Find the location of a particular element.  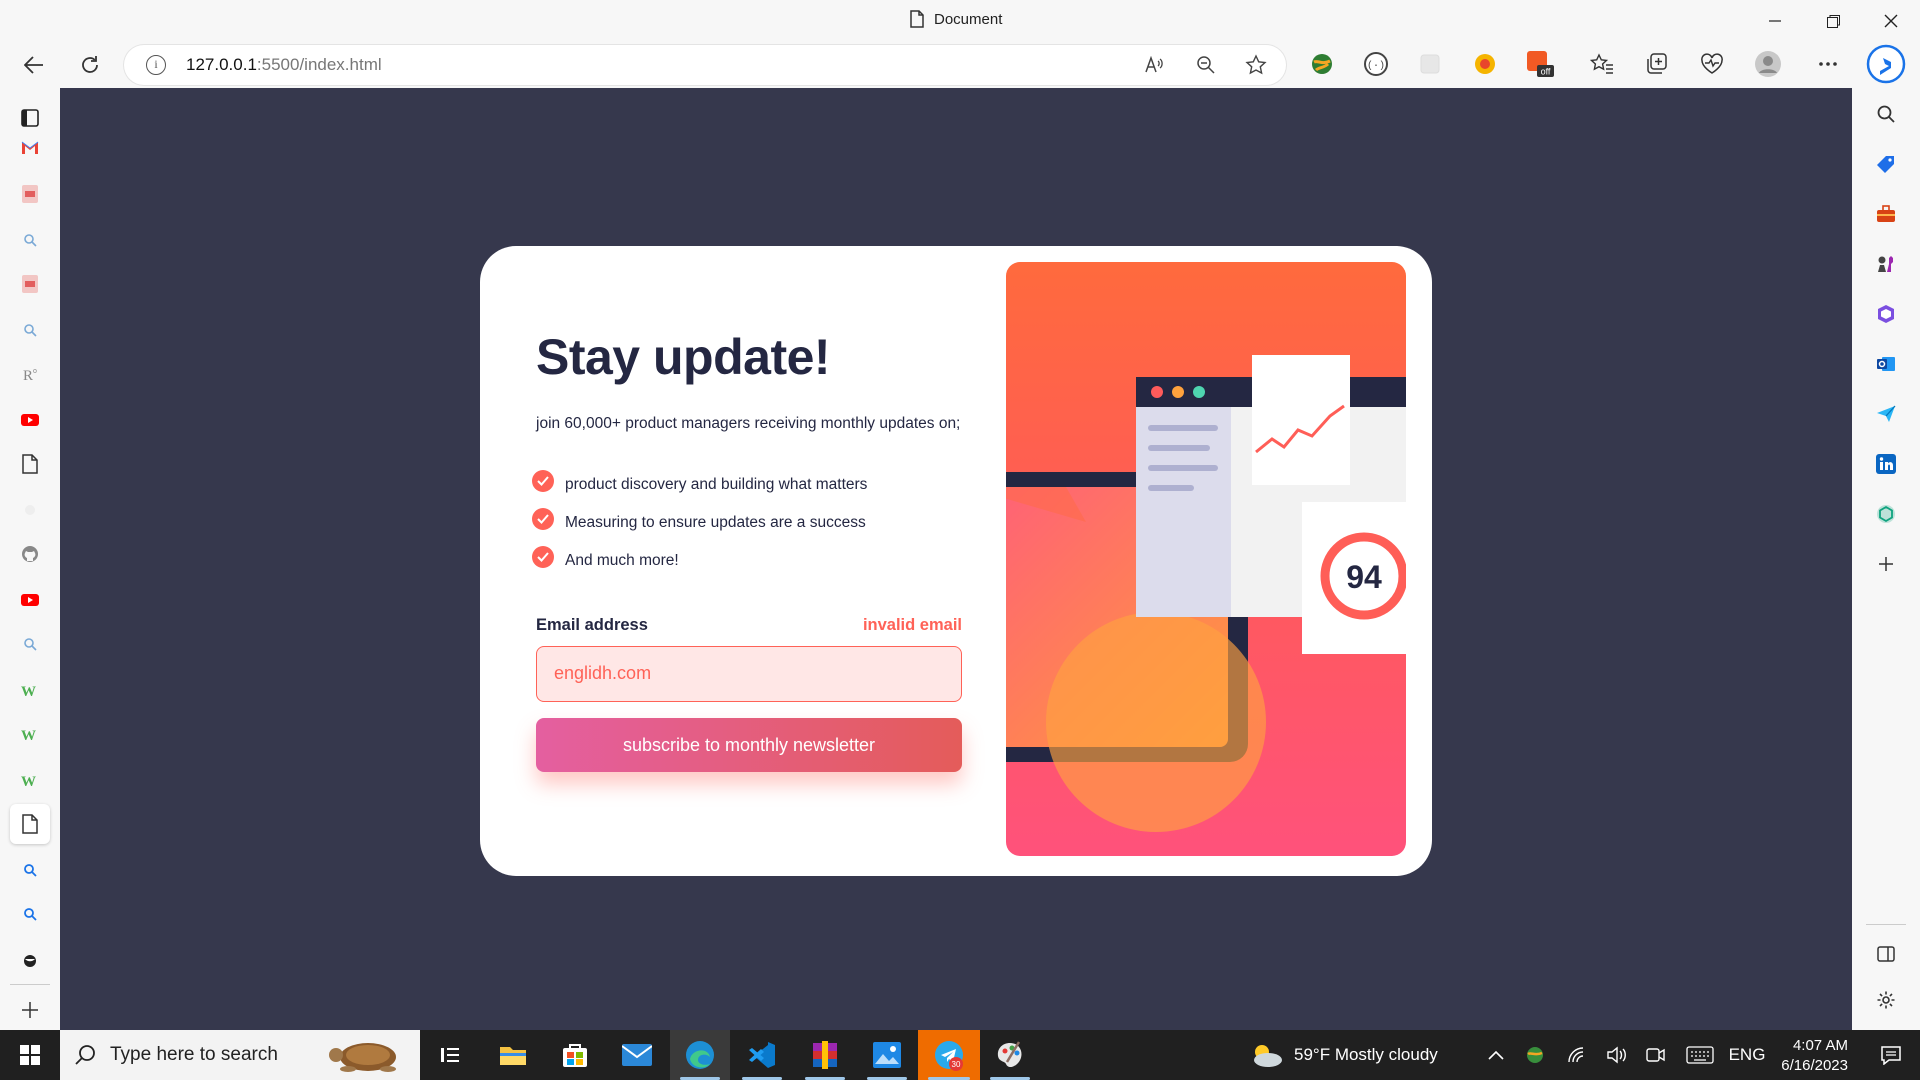

subscribe-button: subscribe to monthly newsletter is located at coordinates (749, 745).